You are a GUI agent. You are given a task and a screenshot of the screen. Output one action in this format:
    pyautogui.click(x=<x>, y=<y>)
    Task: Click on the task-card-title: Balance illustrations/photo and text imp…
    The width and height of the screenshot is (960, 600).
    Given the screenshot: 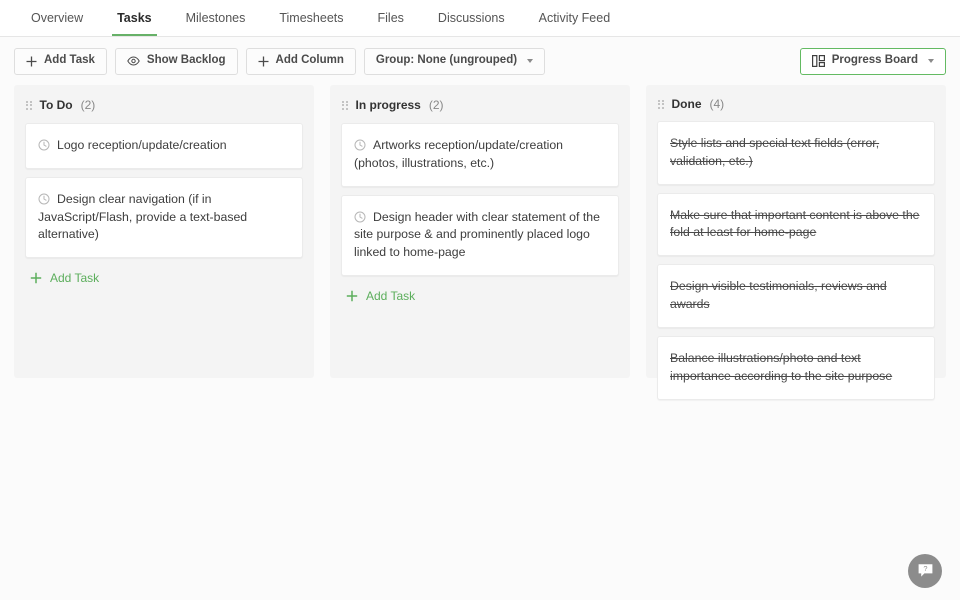 What is the action you would take?
    pyautogui.click(x=781, y=366)
    